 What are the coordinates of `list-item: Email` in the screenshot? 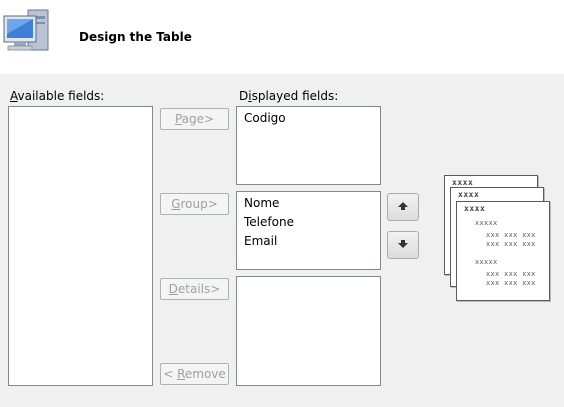 It's located at (308, 241).